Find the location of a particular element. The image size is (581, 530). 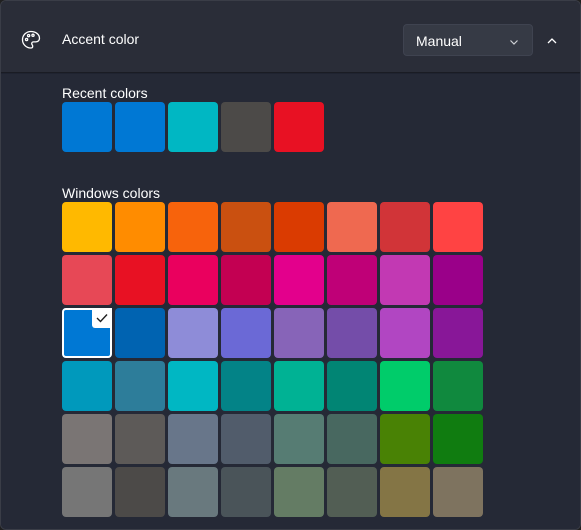

windows-colors-label: Windows colors is located at coordinates (111, 193).